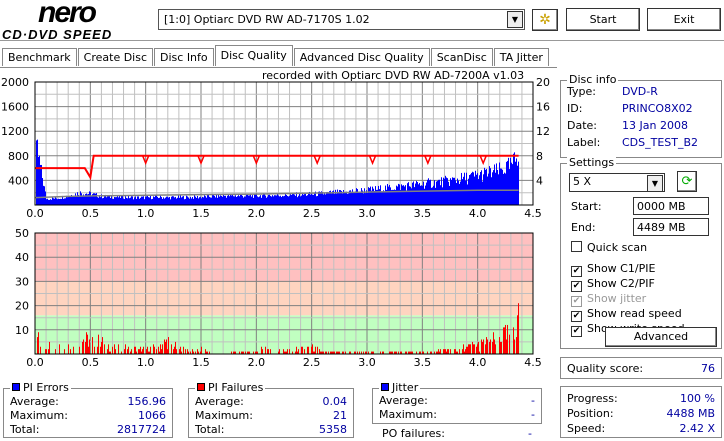  Describe the element at coordinates (613, 269) in the screenshot. I see `checkbox-show-c1-pie: ✔ Show C1/PIE` at that location.